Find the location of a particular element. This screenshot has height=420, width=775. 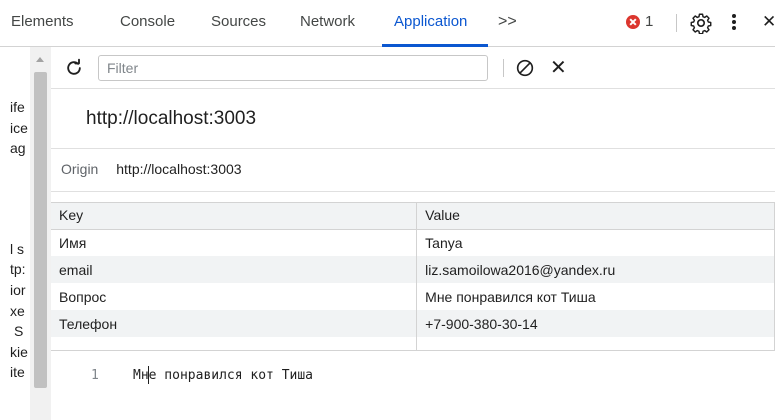

tab-network: Network is located at coordinates (327, 23).